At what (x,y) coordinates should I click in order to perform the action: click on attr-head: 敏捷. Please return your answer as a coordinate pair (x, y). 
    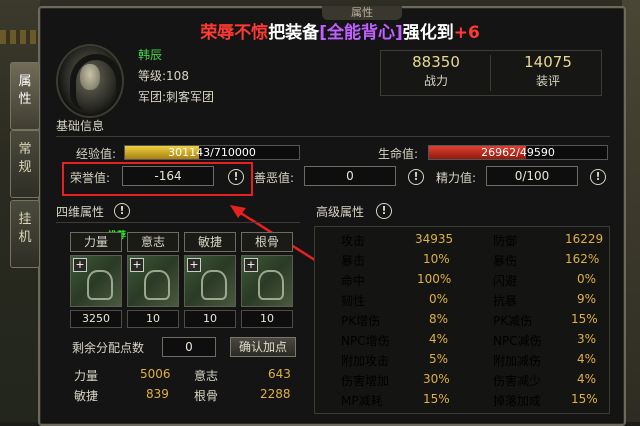
    Looking at the image, I should click on (210, 242).